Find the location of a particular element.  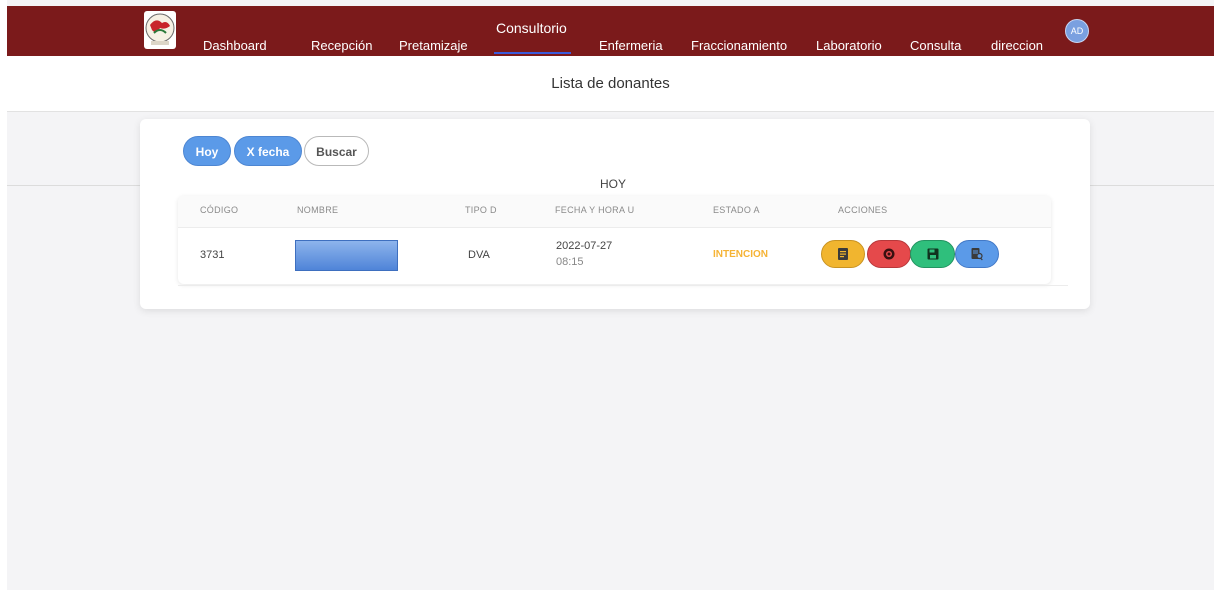

th-acciones: ACCIONES is located at coordinates (863, 210).